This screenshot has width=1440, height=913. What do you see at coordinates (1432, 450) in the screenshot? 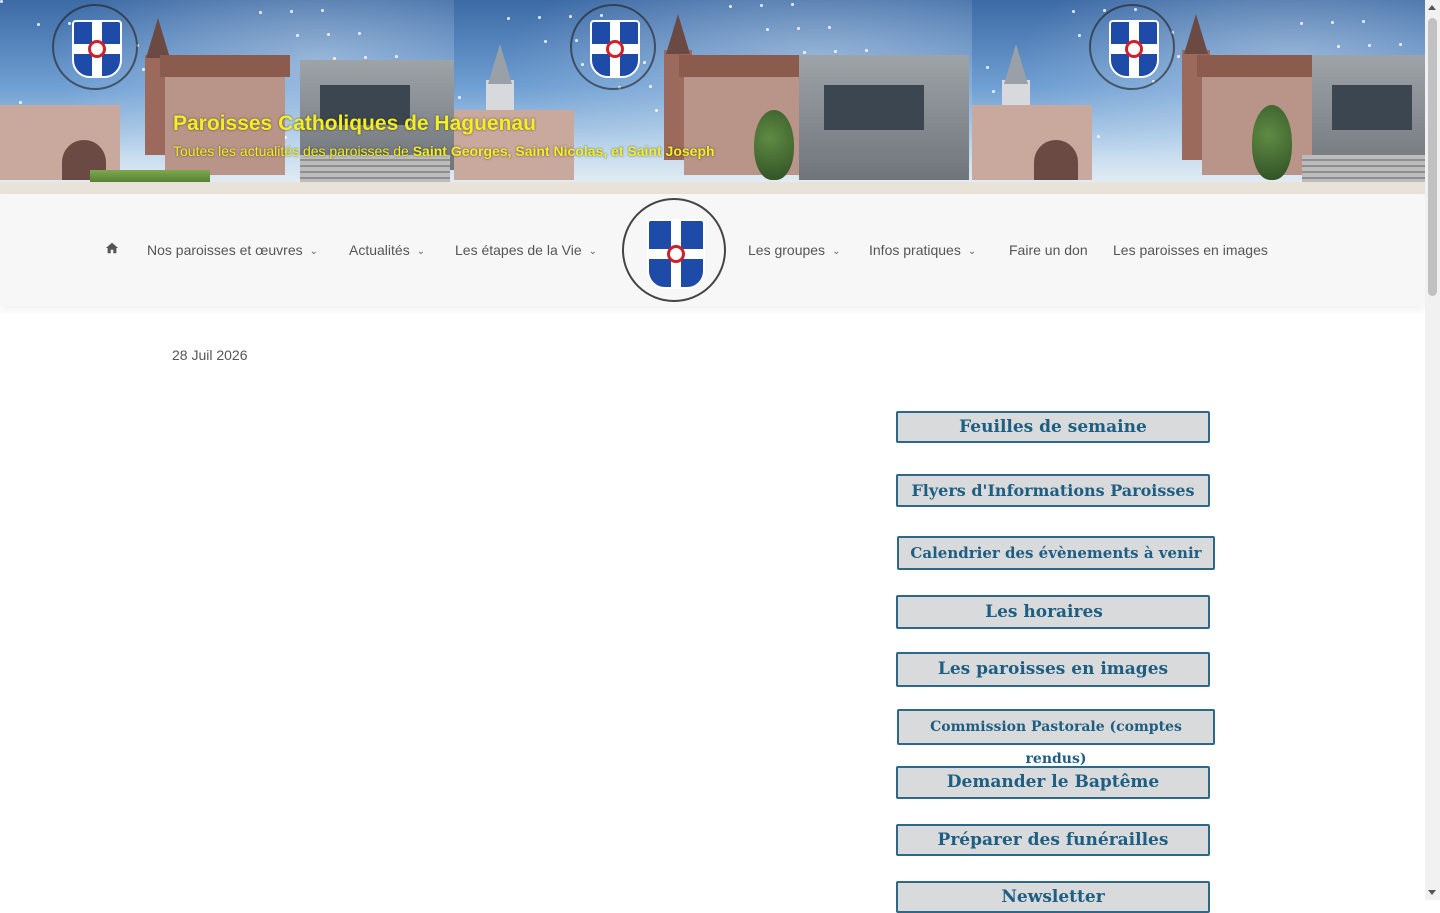
I see `page-scrollbar` at bounding box center [1432, 450].